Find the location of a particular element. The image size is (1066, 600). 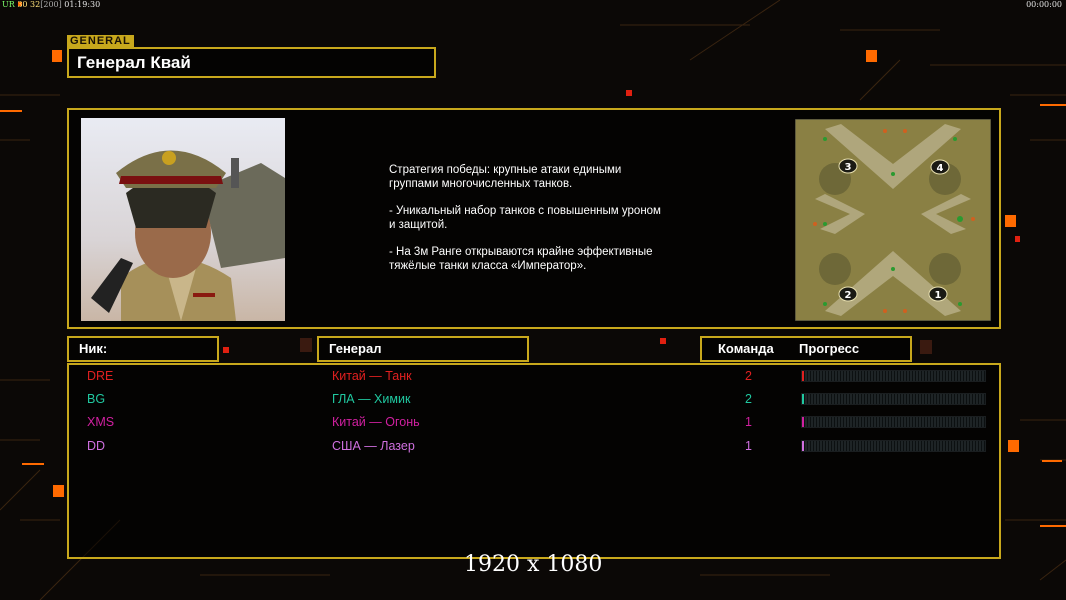

general-name-title: Генерал Квай is located at coordinates (251, 62).